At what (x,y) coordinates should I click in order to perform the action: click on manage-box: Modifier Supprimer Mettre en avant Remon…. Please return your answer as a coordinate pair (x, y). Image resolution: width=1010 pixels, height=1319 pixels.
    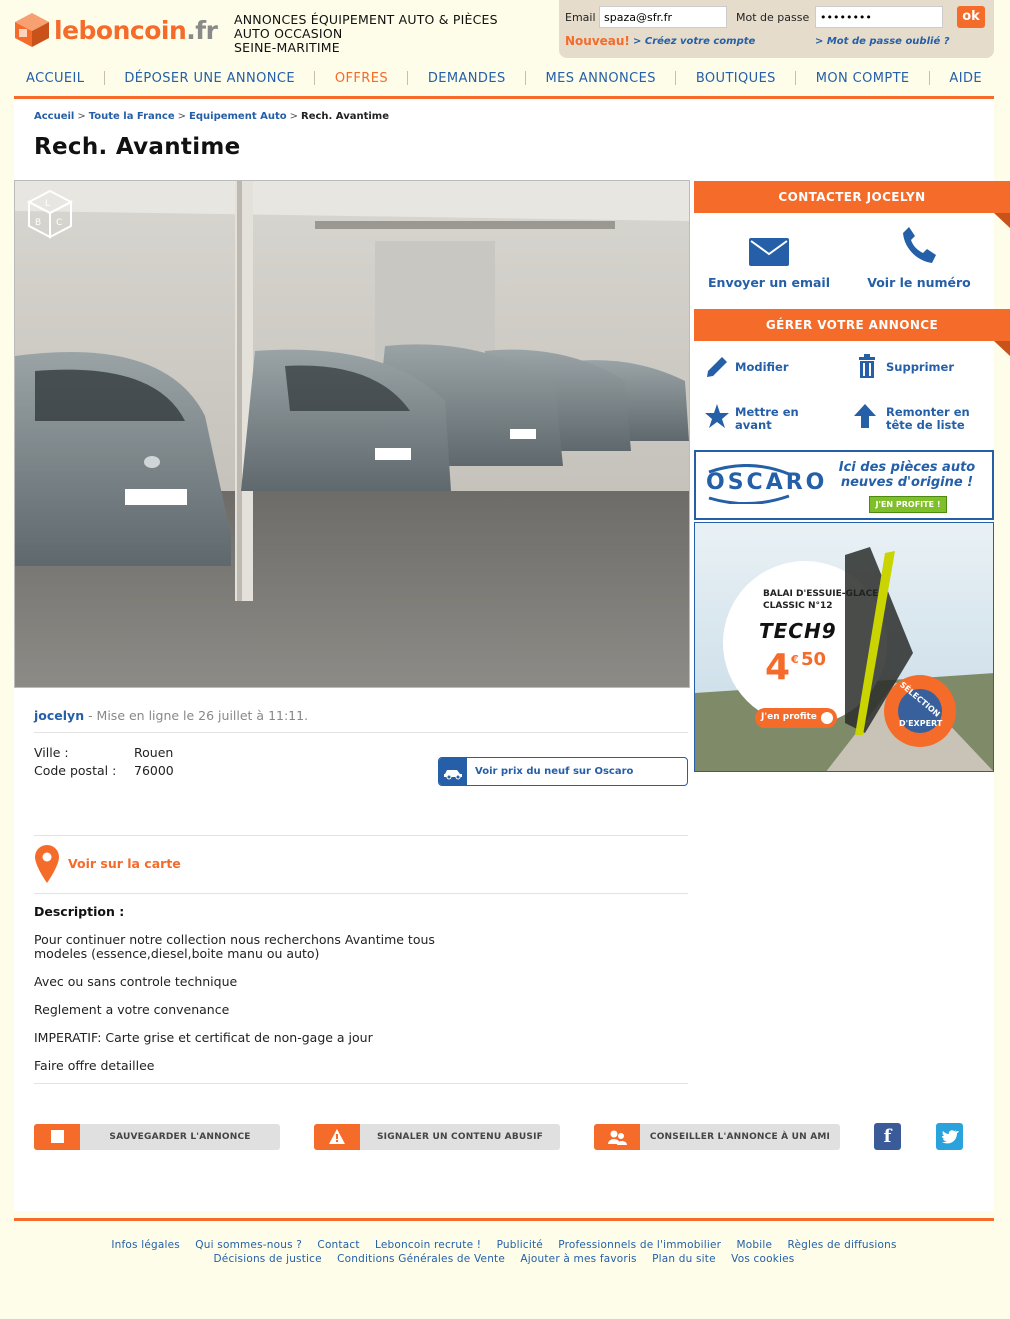
    Looking at the image, I should click on (844, 394).